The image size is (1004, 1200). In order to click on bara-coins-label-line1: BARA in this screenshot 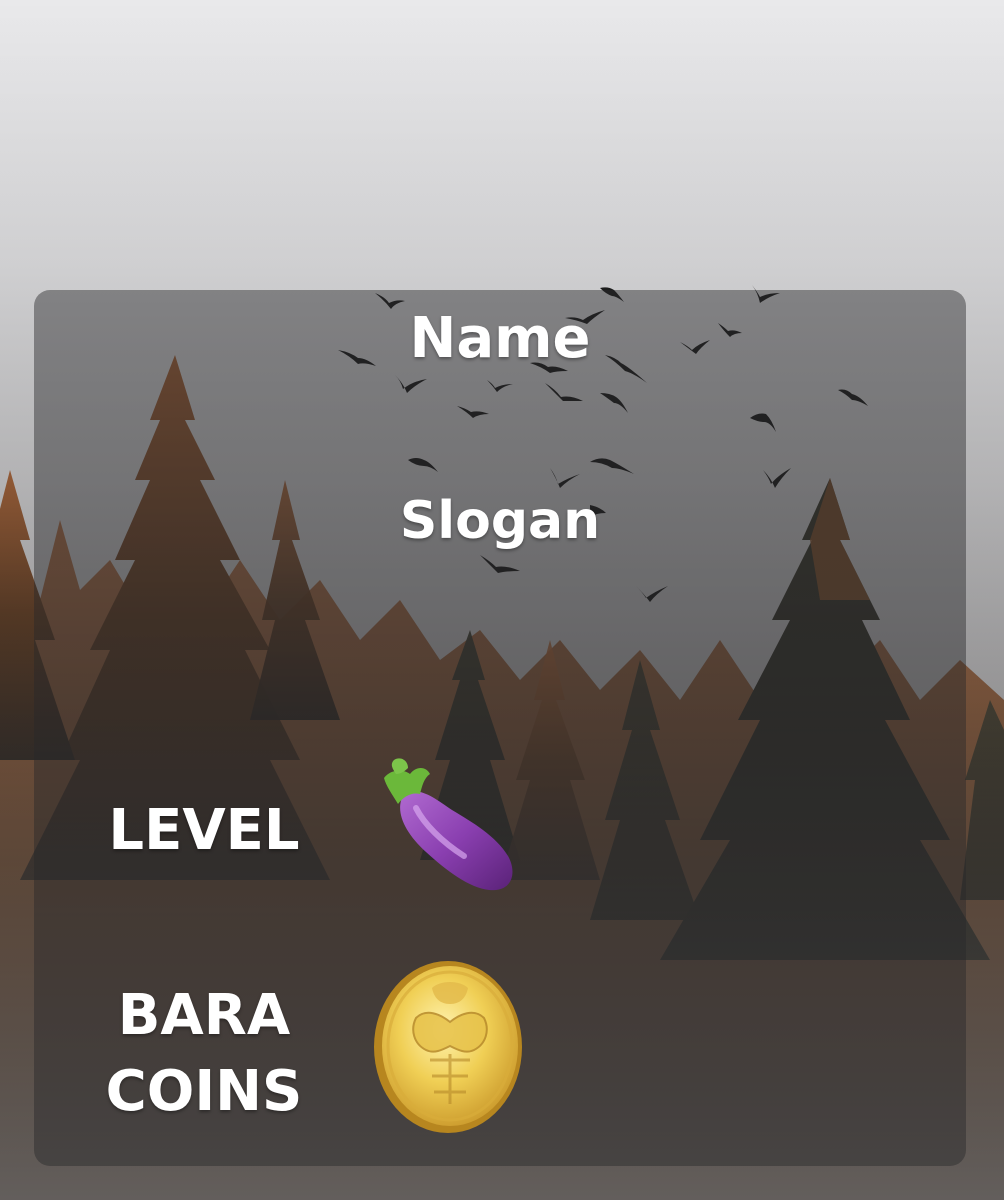, I will do `click(204, 1015)`.